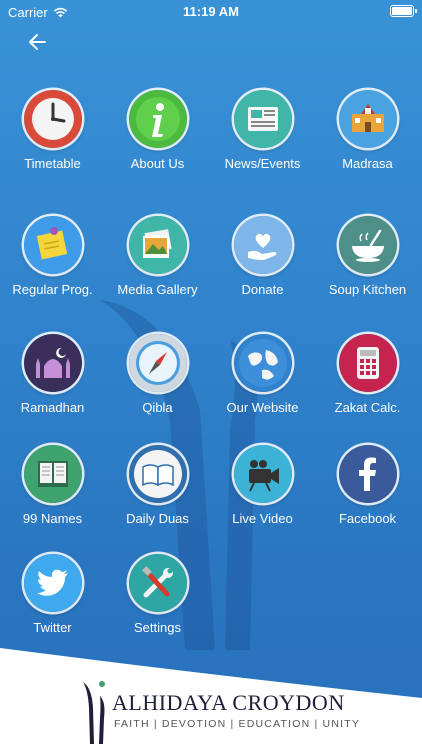 The height and width of the screenshot is (750, 422). What do you see at coordinates (367, 119) in the screenshot?
I see `school-icon` at bounding box center [367, 119].